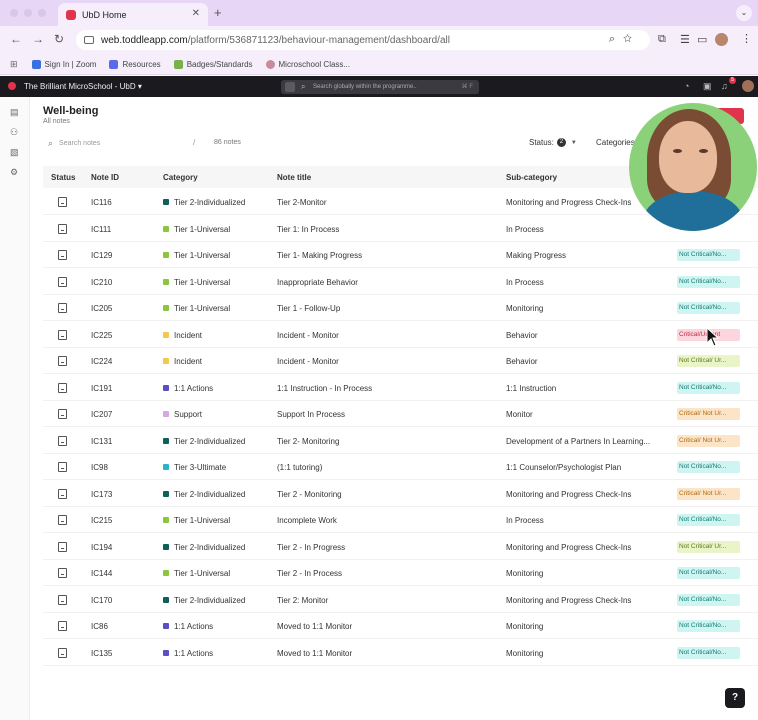  What do you see at coordinates (105, 177) in the screenshot?
I see `col-note-id: Note ID` at bounding box center [105, 177].